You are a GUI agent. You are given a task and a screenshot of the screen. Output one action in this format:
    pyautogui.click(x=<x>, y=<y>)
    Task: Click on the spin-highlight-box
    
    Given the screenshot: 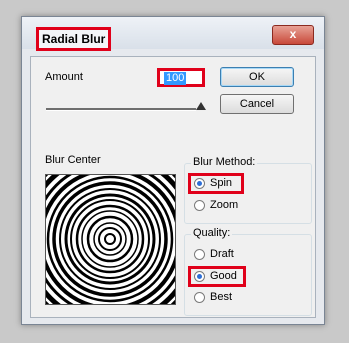 What is the action you would take?
    pyautogui.click(x=216, y=183)
    